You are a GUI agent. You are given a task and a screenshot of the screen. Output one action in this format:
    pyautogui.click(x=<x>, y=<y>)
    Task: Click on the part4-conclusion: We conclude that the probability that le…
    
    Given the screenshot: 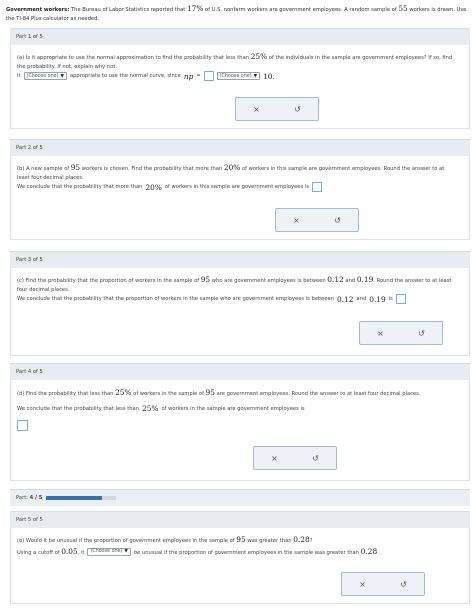 What is the action you would take?
    pyautogui.click(x=161, y=408)
    